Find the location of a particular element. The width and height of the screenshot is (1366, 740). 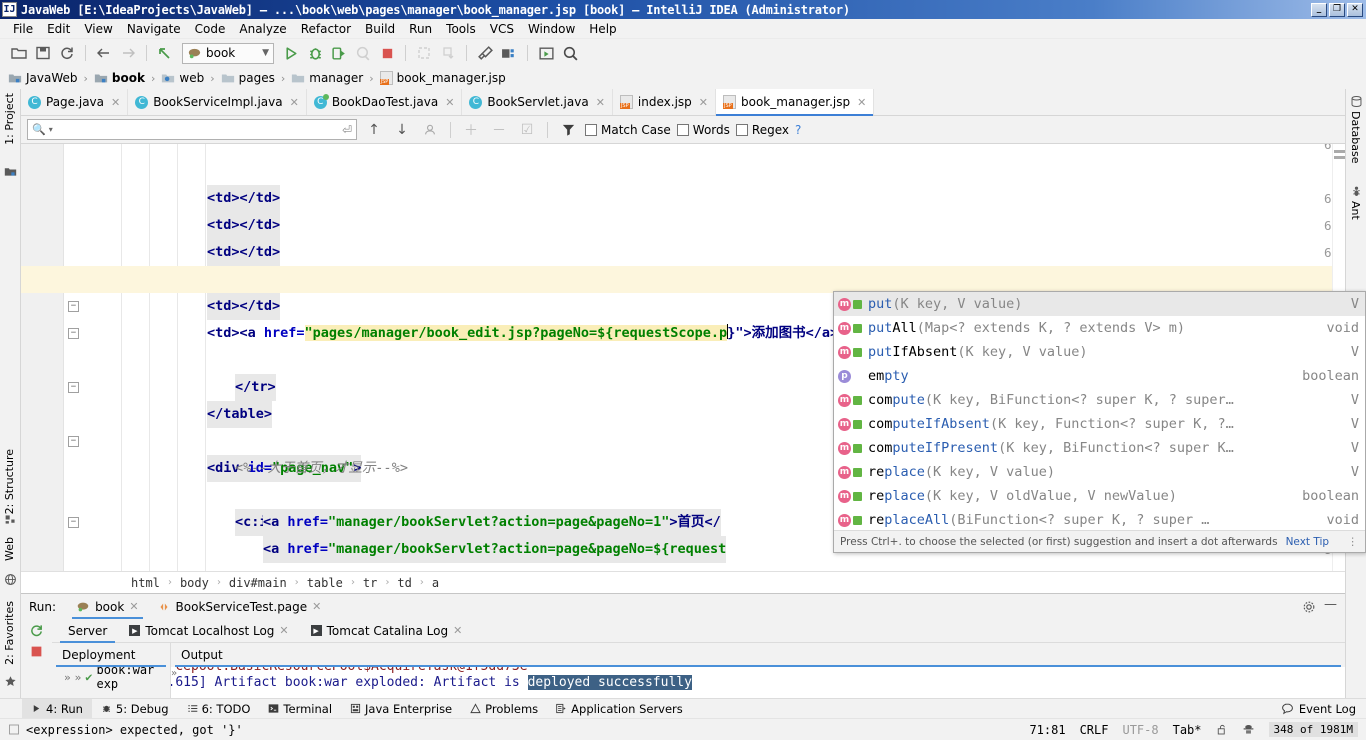

settings-icon is located at coordinates (485, 53).